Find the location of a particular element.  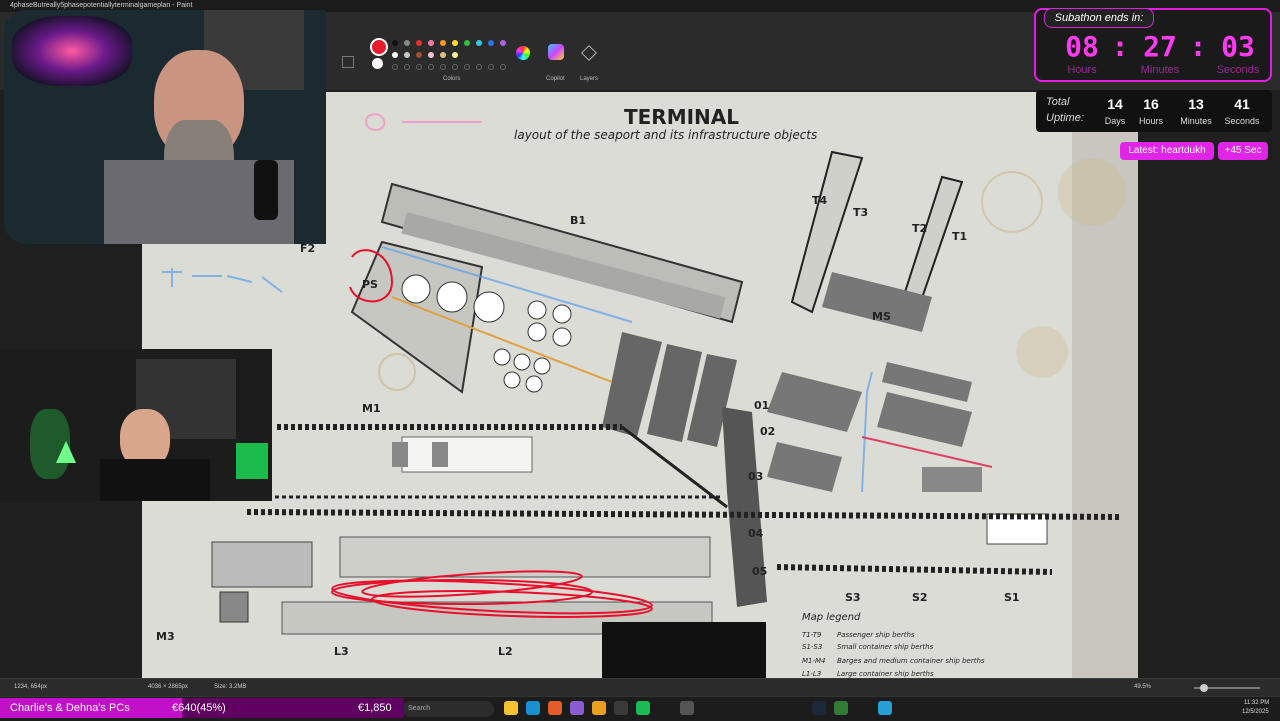

colors-caption: Colors is located at coordinates (452, 79).